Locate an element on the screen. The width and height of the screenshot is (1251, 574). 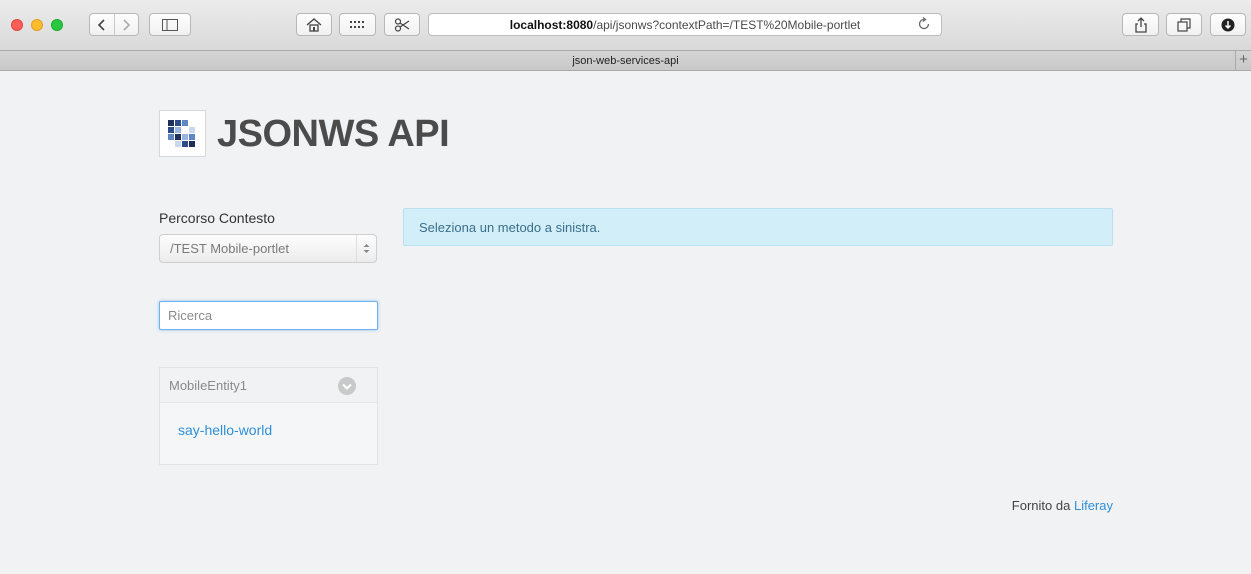
active-tab-title: json-web-services-api is located at coordinates (625, 61).